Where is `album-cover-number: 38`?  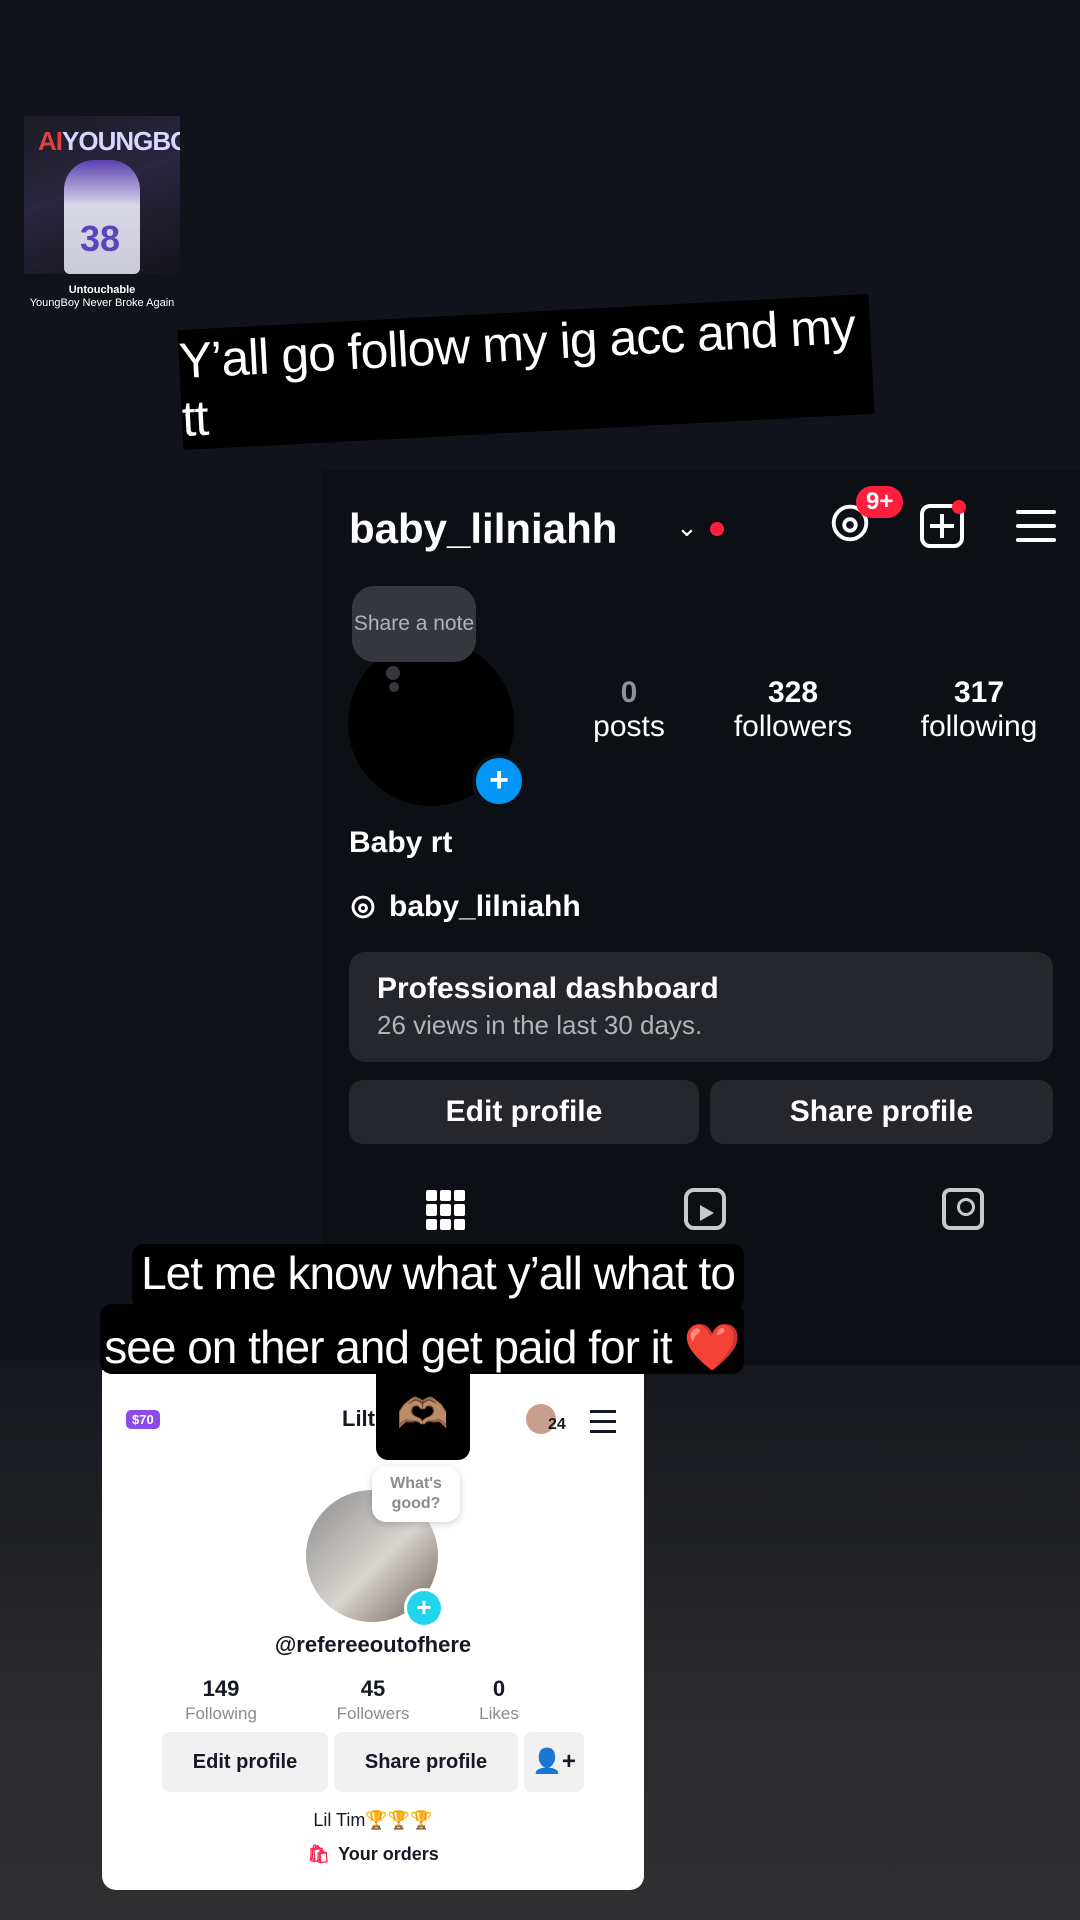 album-cover-number: 38 is located at coordinates (100, 238).